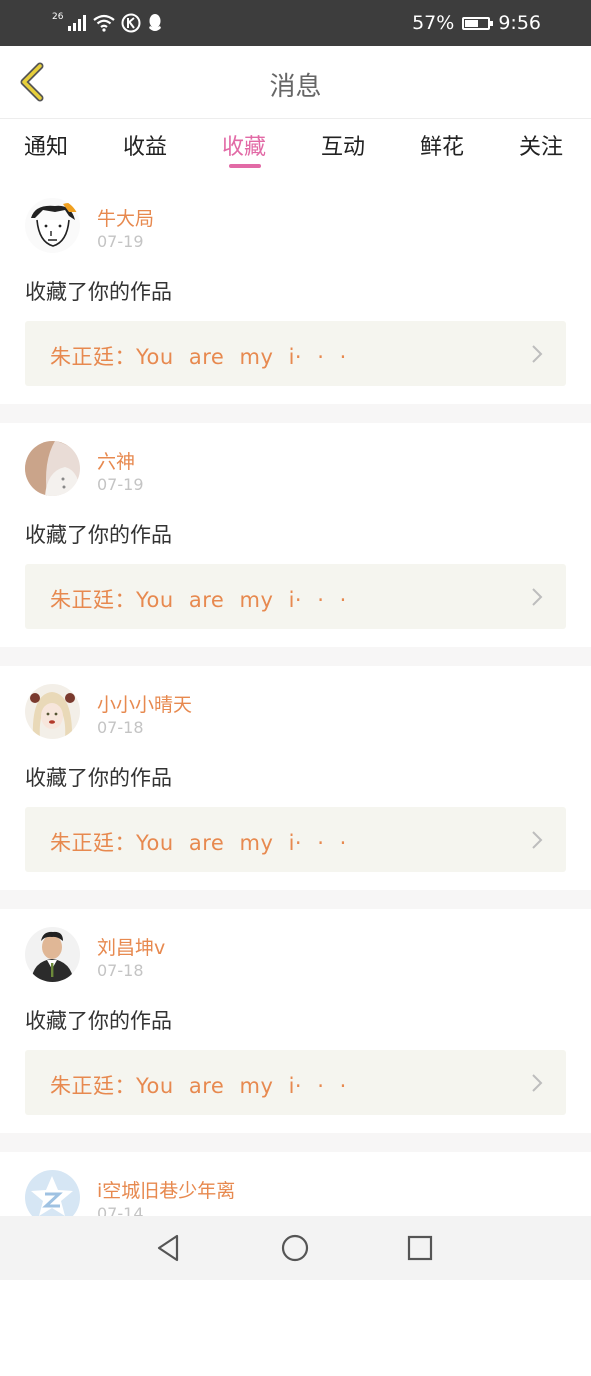 Image resolution: width=591 pixels, height=1376 pixels. I want to click on message-tabs: 通知 收益 收藏 互动 鲜花 关注, so click(295, 149).